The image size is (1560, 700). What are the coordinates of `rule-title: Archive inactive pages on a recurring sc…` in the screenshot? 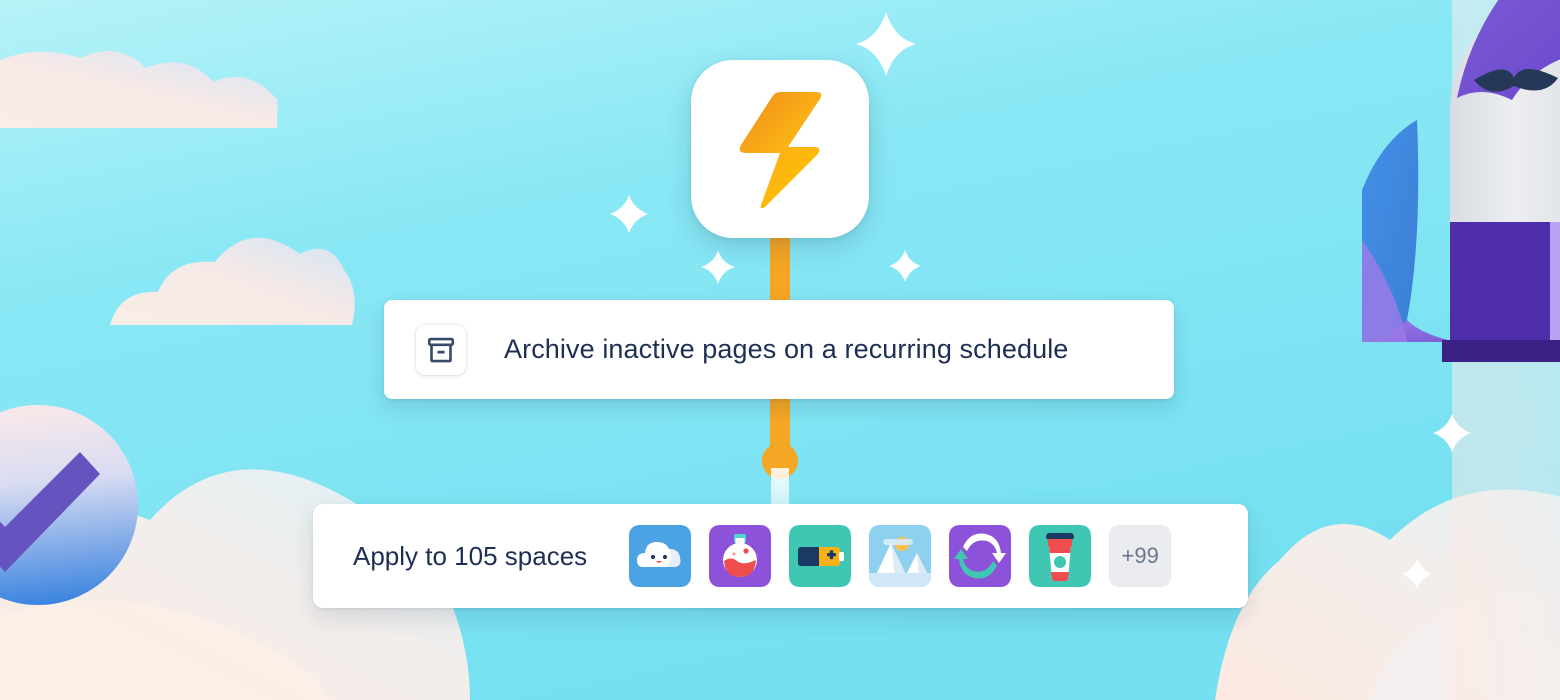 It's located at (786, 349).